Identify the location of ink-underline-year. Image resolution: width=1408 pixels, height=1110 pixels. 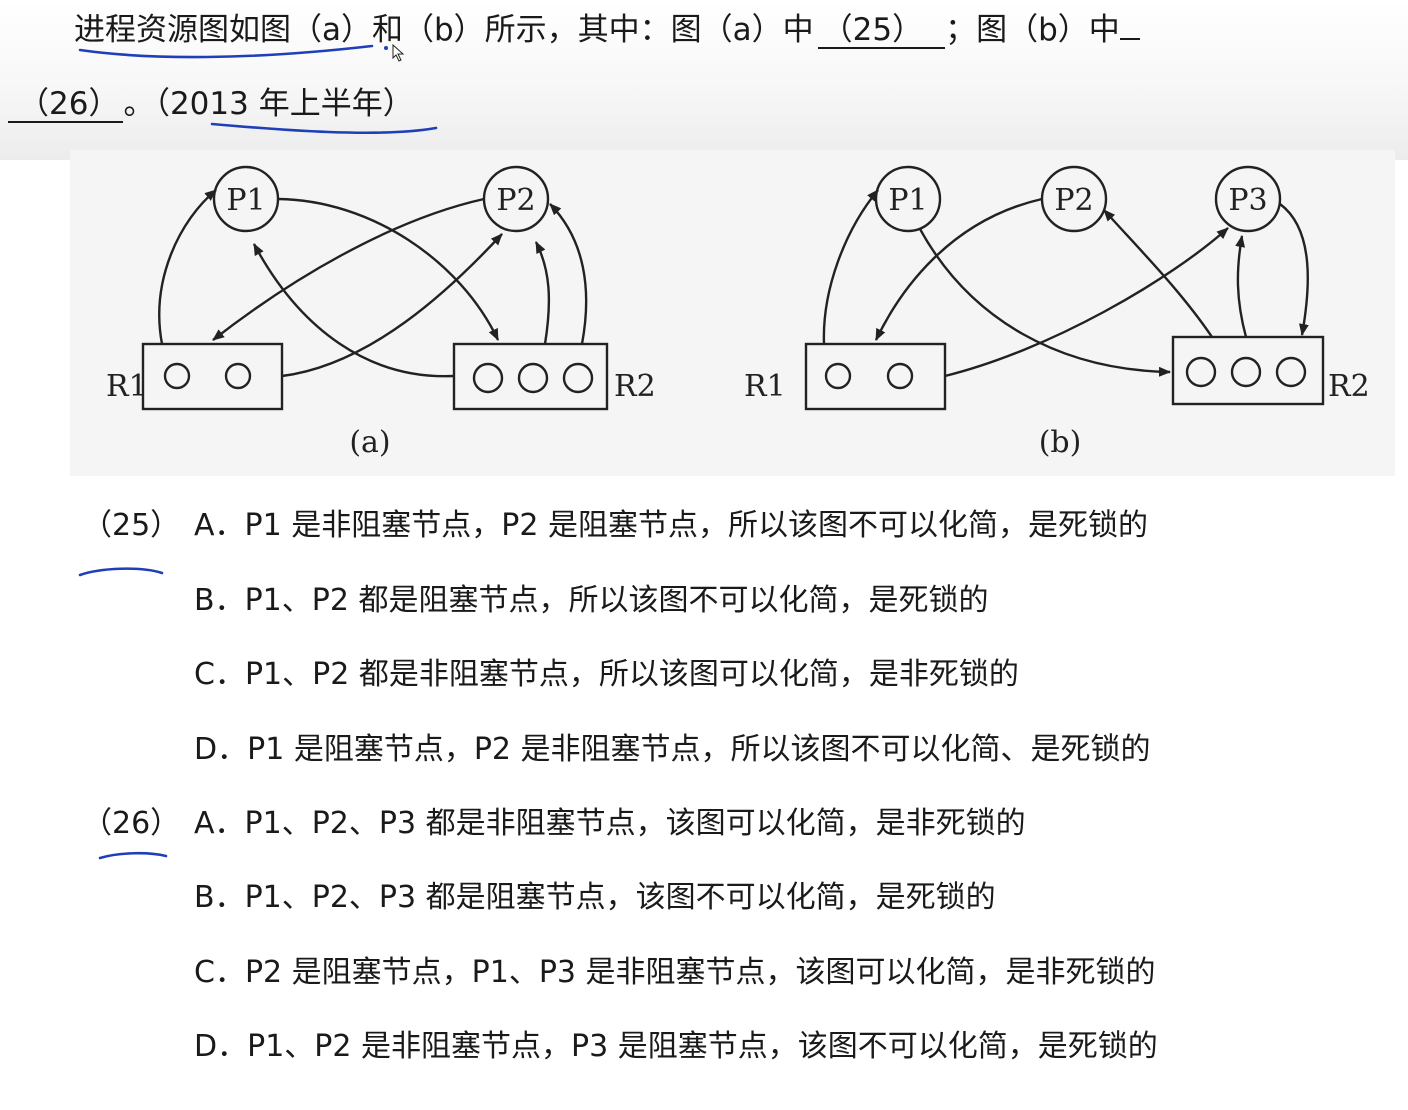
(324, 128).